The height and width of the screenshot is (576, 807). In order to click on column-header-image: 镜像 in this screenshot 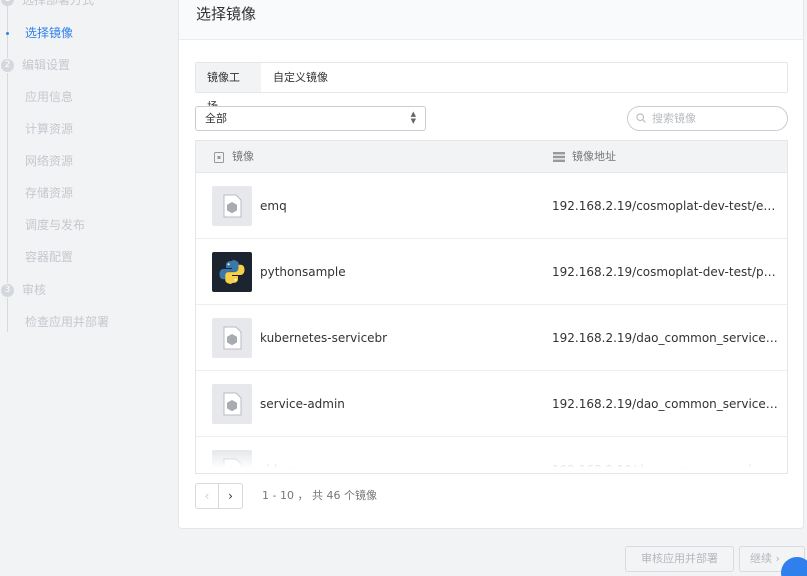, I will do `click(243, 156)`.